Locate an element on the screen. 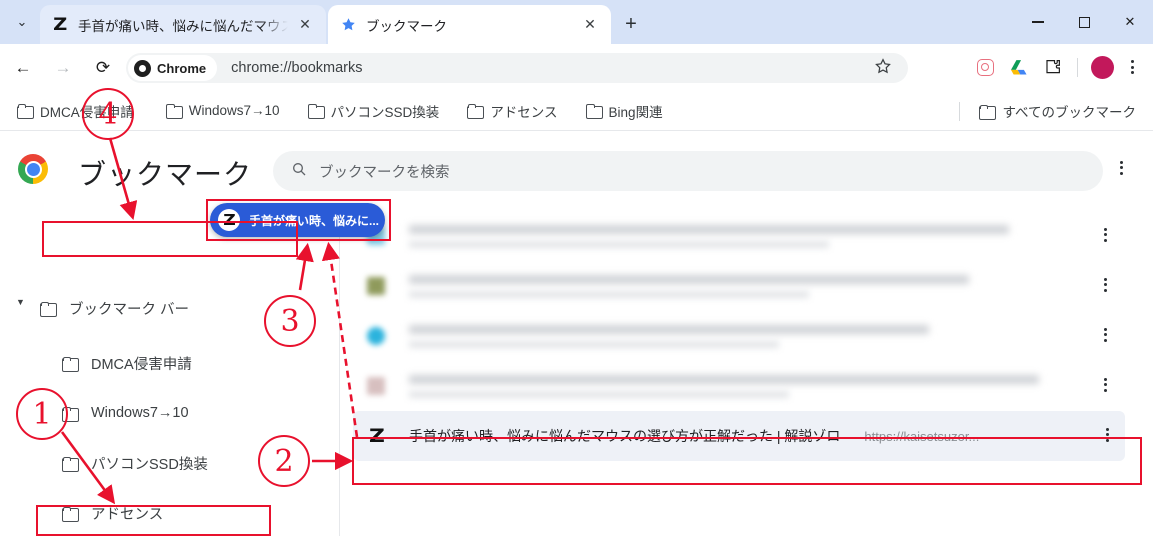 The image size is (1153, 536). page-title: ブックマーク is located at coordinates (165, 174).